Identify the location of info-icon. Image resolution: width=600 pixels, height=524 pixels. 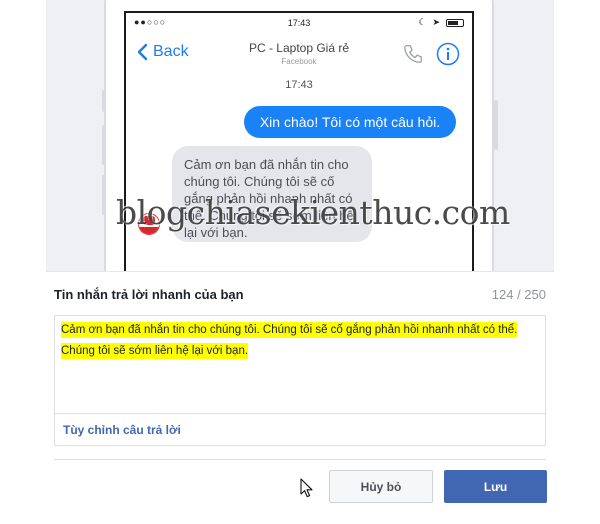
(448, 54).